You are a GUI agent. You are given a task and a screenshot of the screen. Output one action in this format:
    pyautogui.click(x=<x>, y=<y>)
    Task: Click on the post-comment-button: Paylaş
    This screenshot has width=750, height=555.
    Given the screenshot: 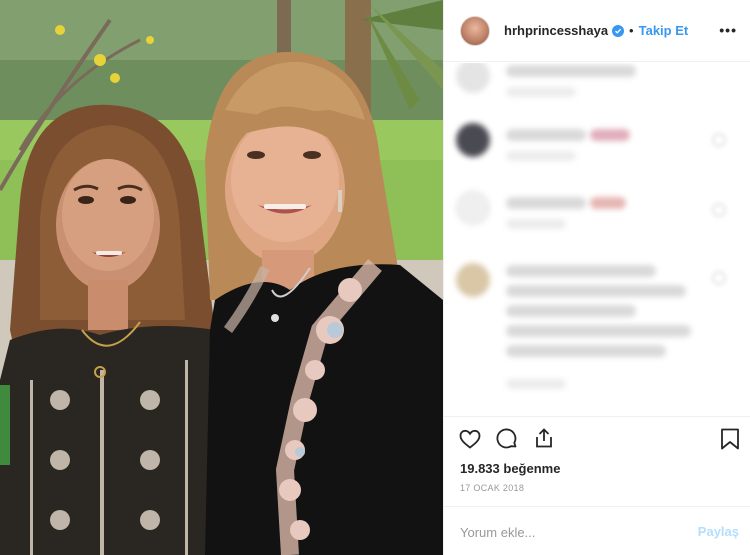 What is the action you would take?
    pyautogui.click(x=718, y=531)
    